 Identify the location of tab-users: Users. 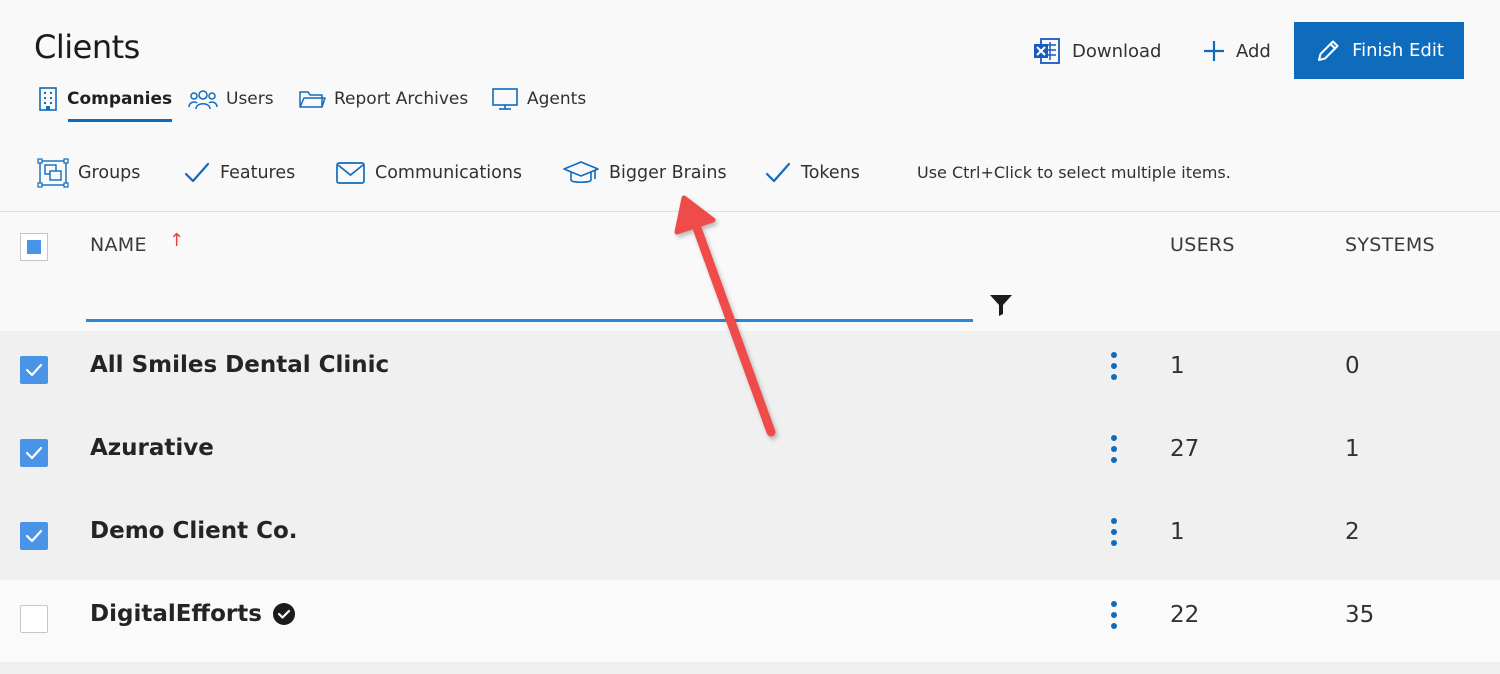
(231, 99).